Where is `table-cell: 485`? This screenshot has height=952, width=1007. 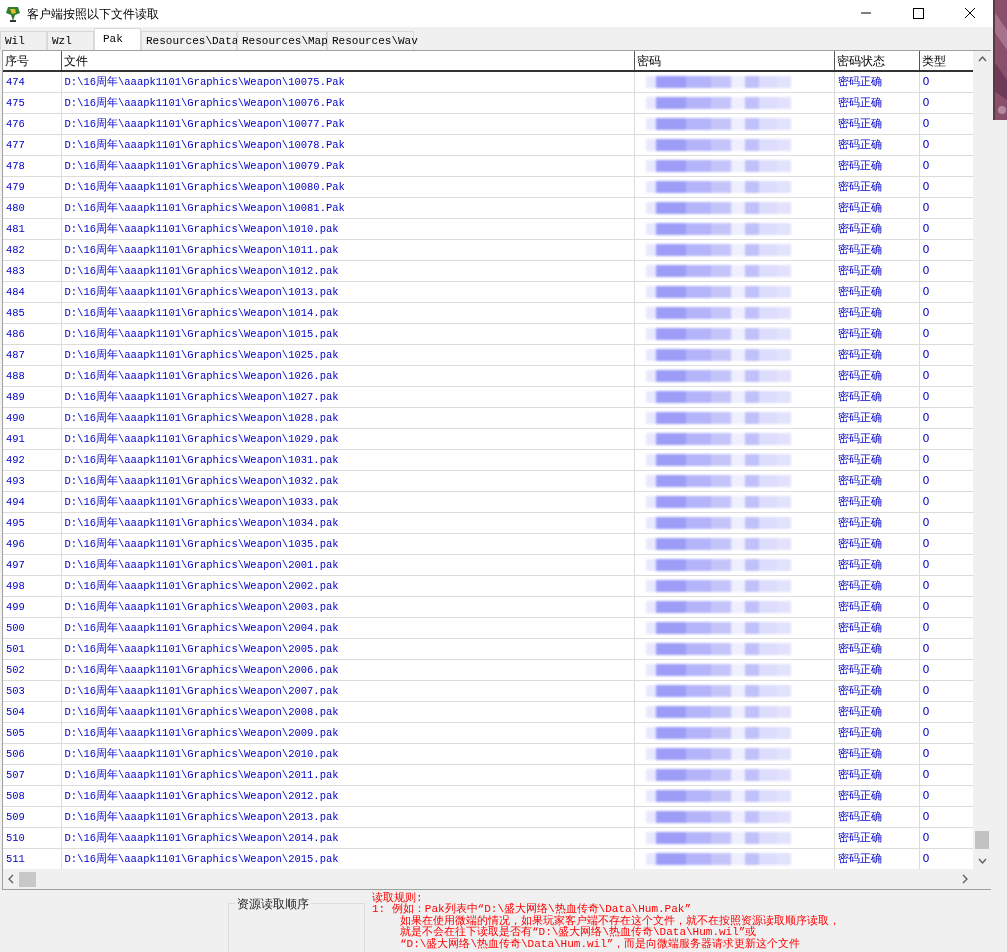
table-cell: 485 is located at coordinates (32, 313).